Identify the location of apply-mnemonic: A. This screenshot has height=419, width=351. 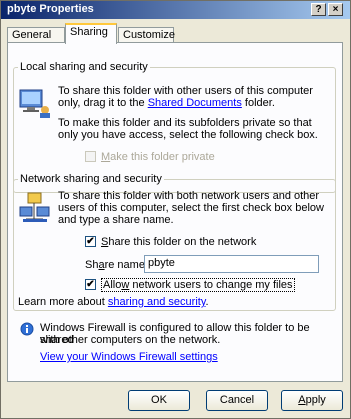
(302, 400).